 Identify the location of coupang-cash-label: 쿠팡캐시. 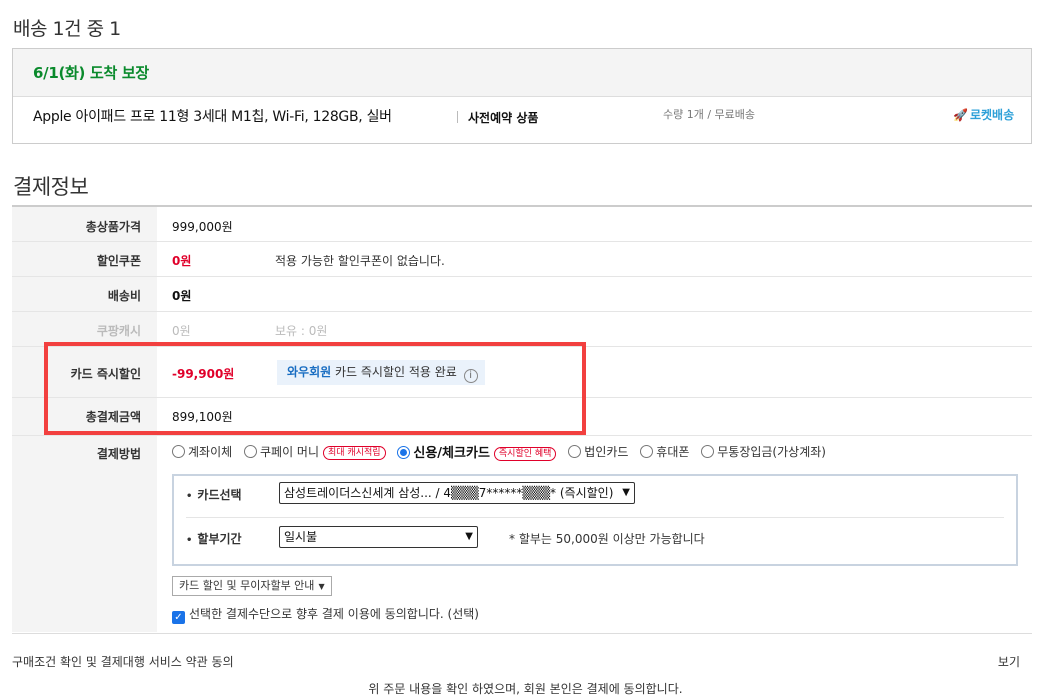
(118, 331).